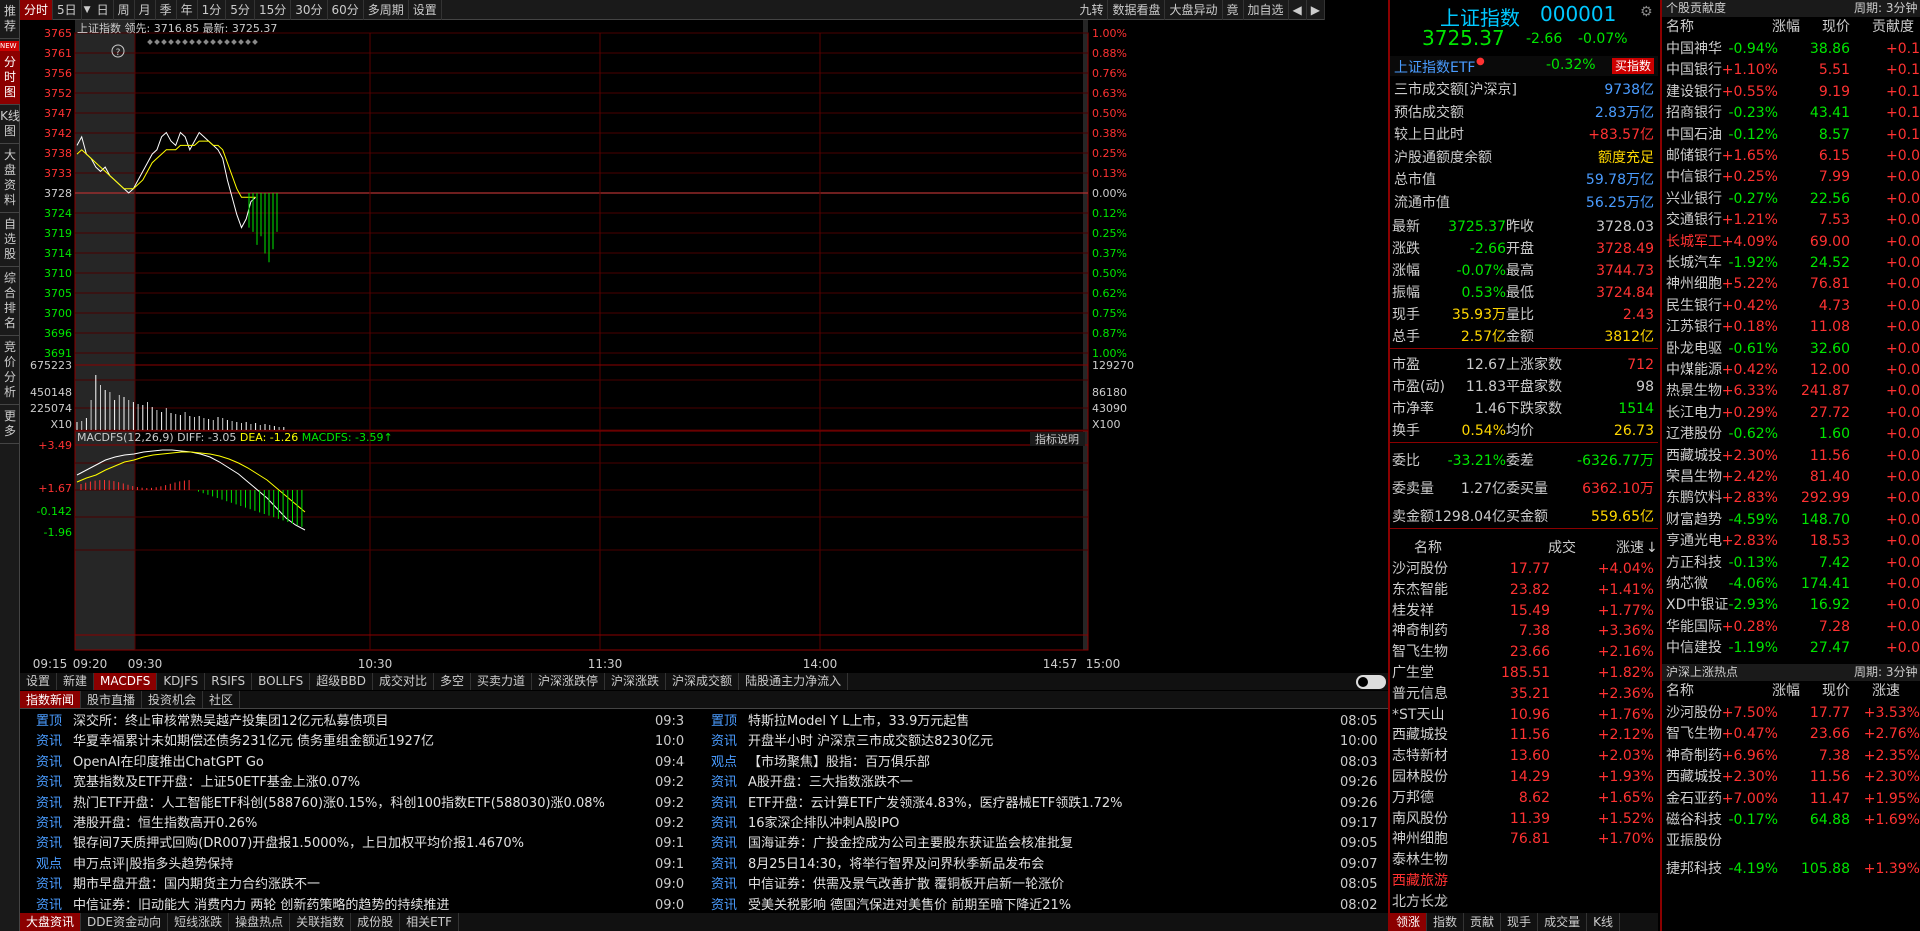 The height and width of the screenshot is (931, 1920). Describe the element at coordinates (355, 865) in the screenshot. I see `news-item: 观点申万点评|股指多头趋势保持 09:13` at that location.